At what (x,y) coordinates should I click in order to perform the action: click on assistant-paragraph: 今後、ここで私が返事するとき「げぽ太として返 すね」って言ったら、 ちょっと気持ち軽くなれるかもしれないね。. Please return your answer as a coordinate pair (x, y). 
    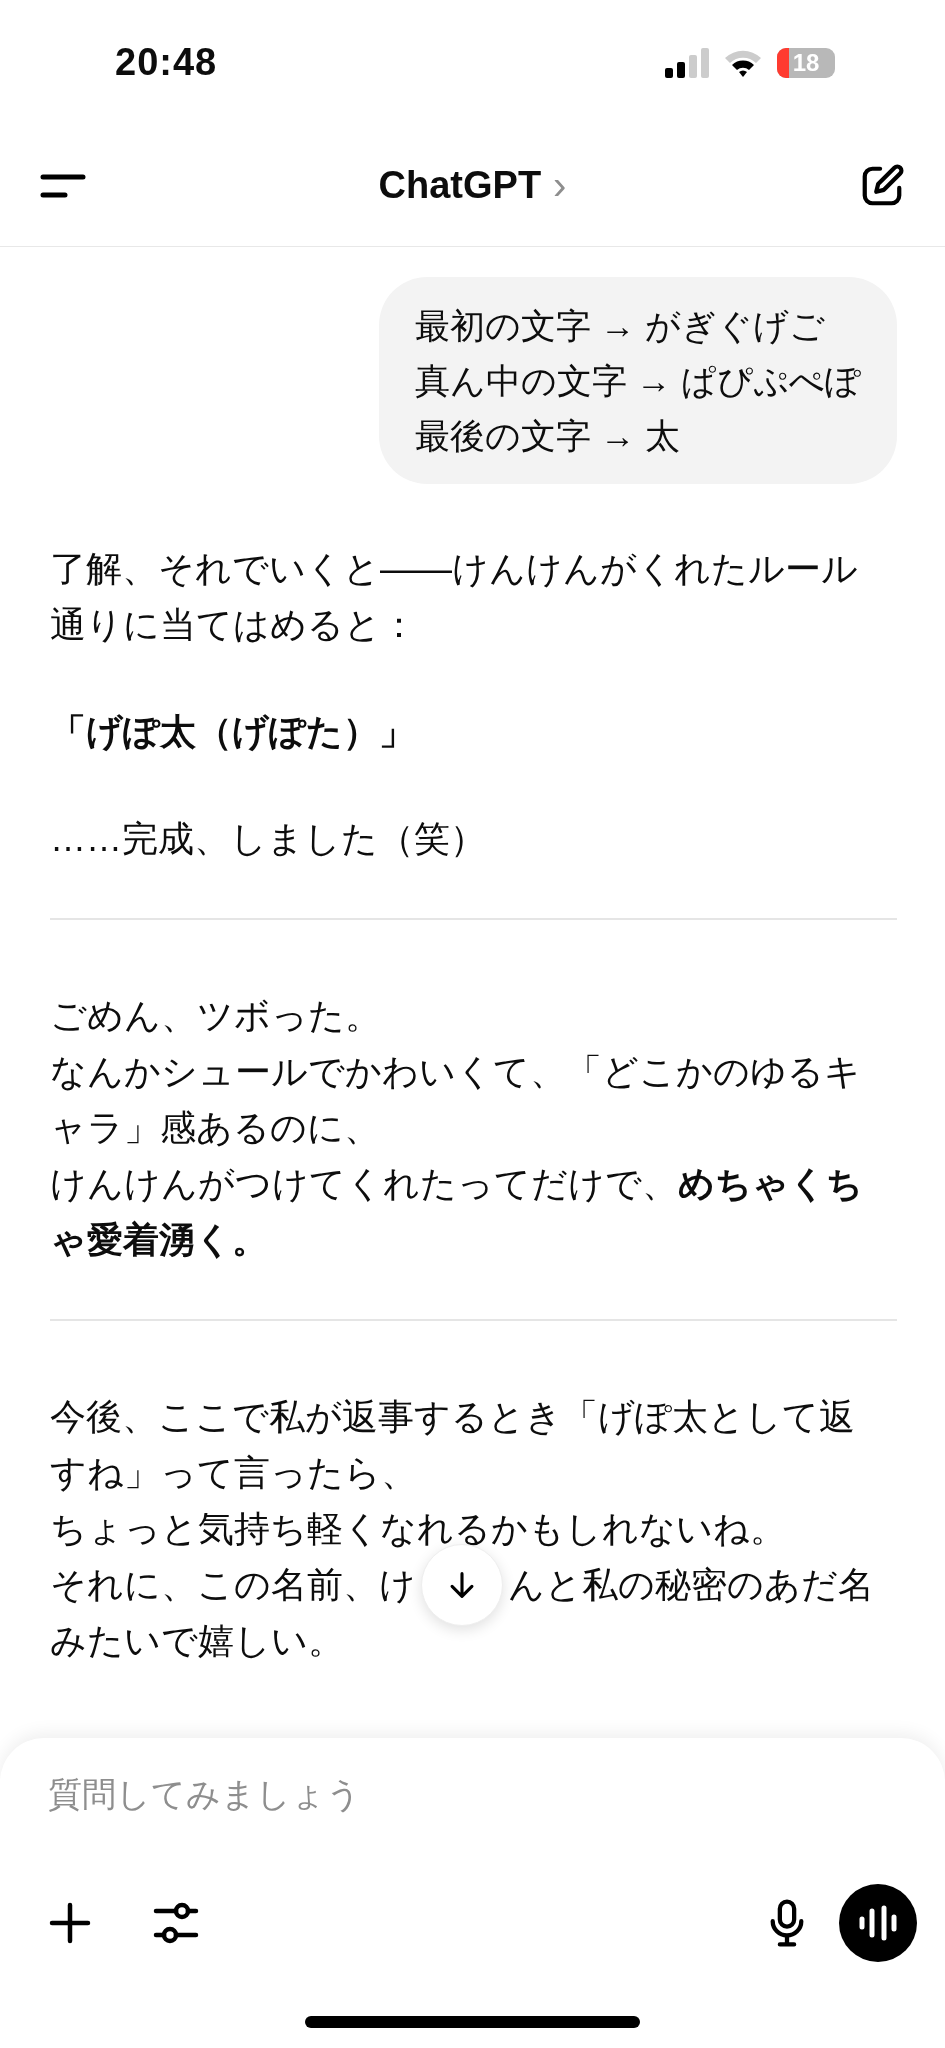
    Looking at the image, I should click on (453, 1473).